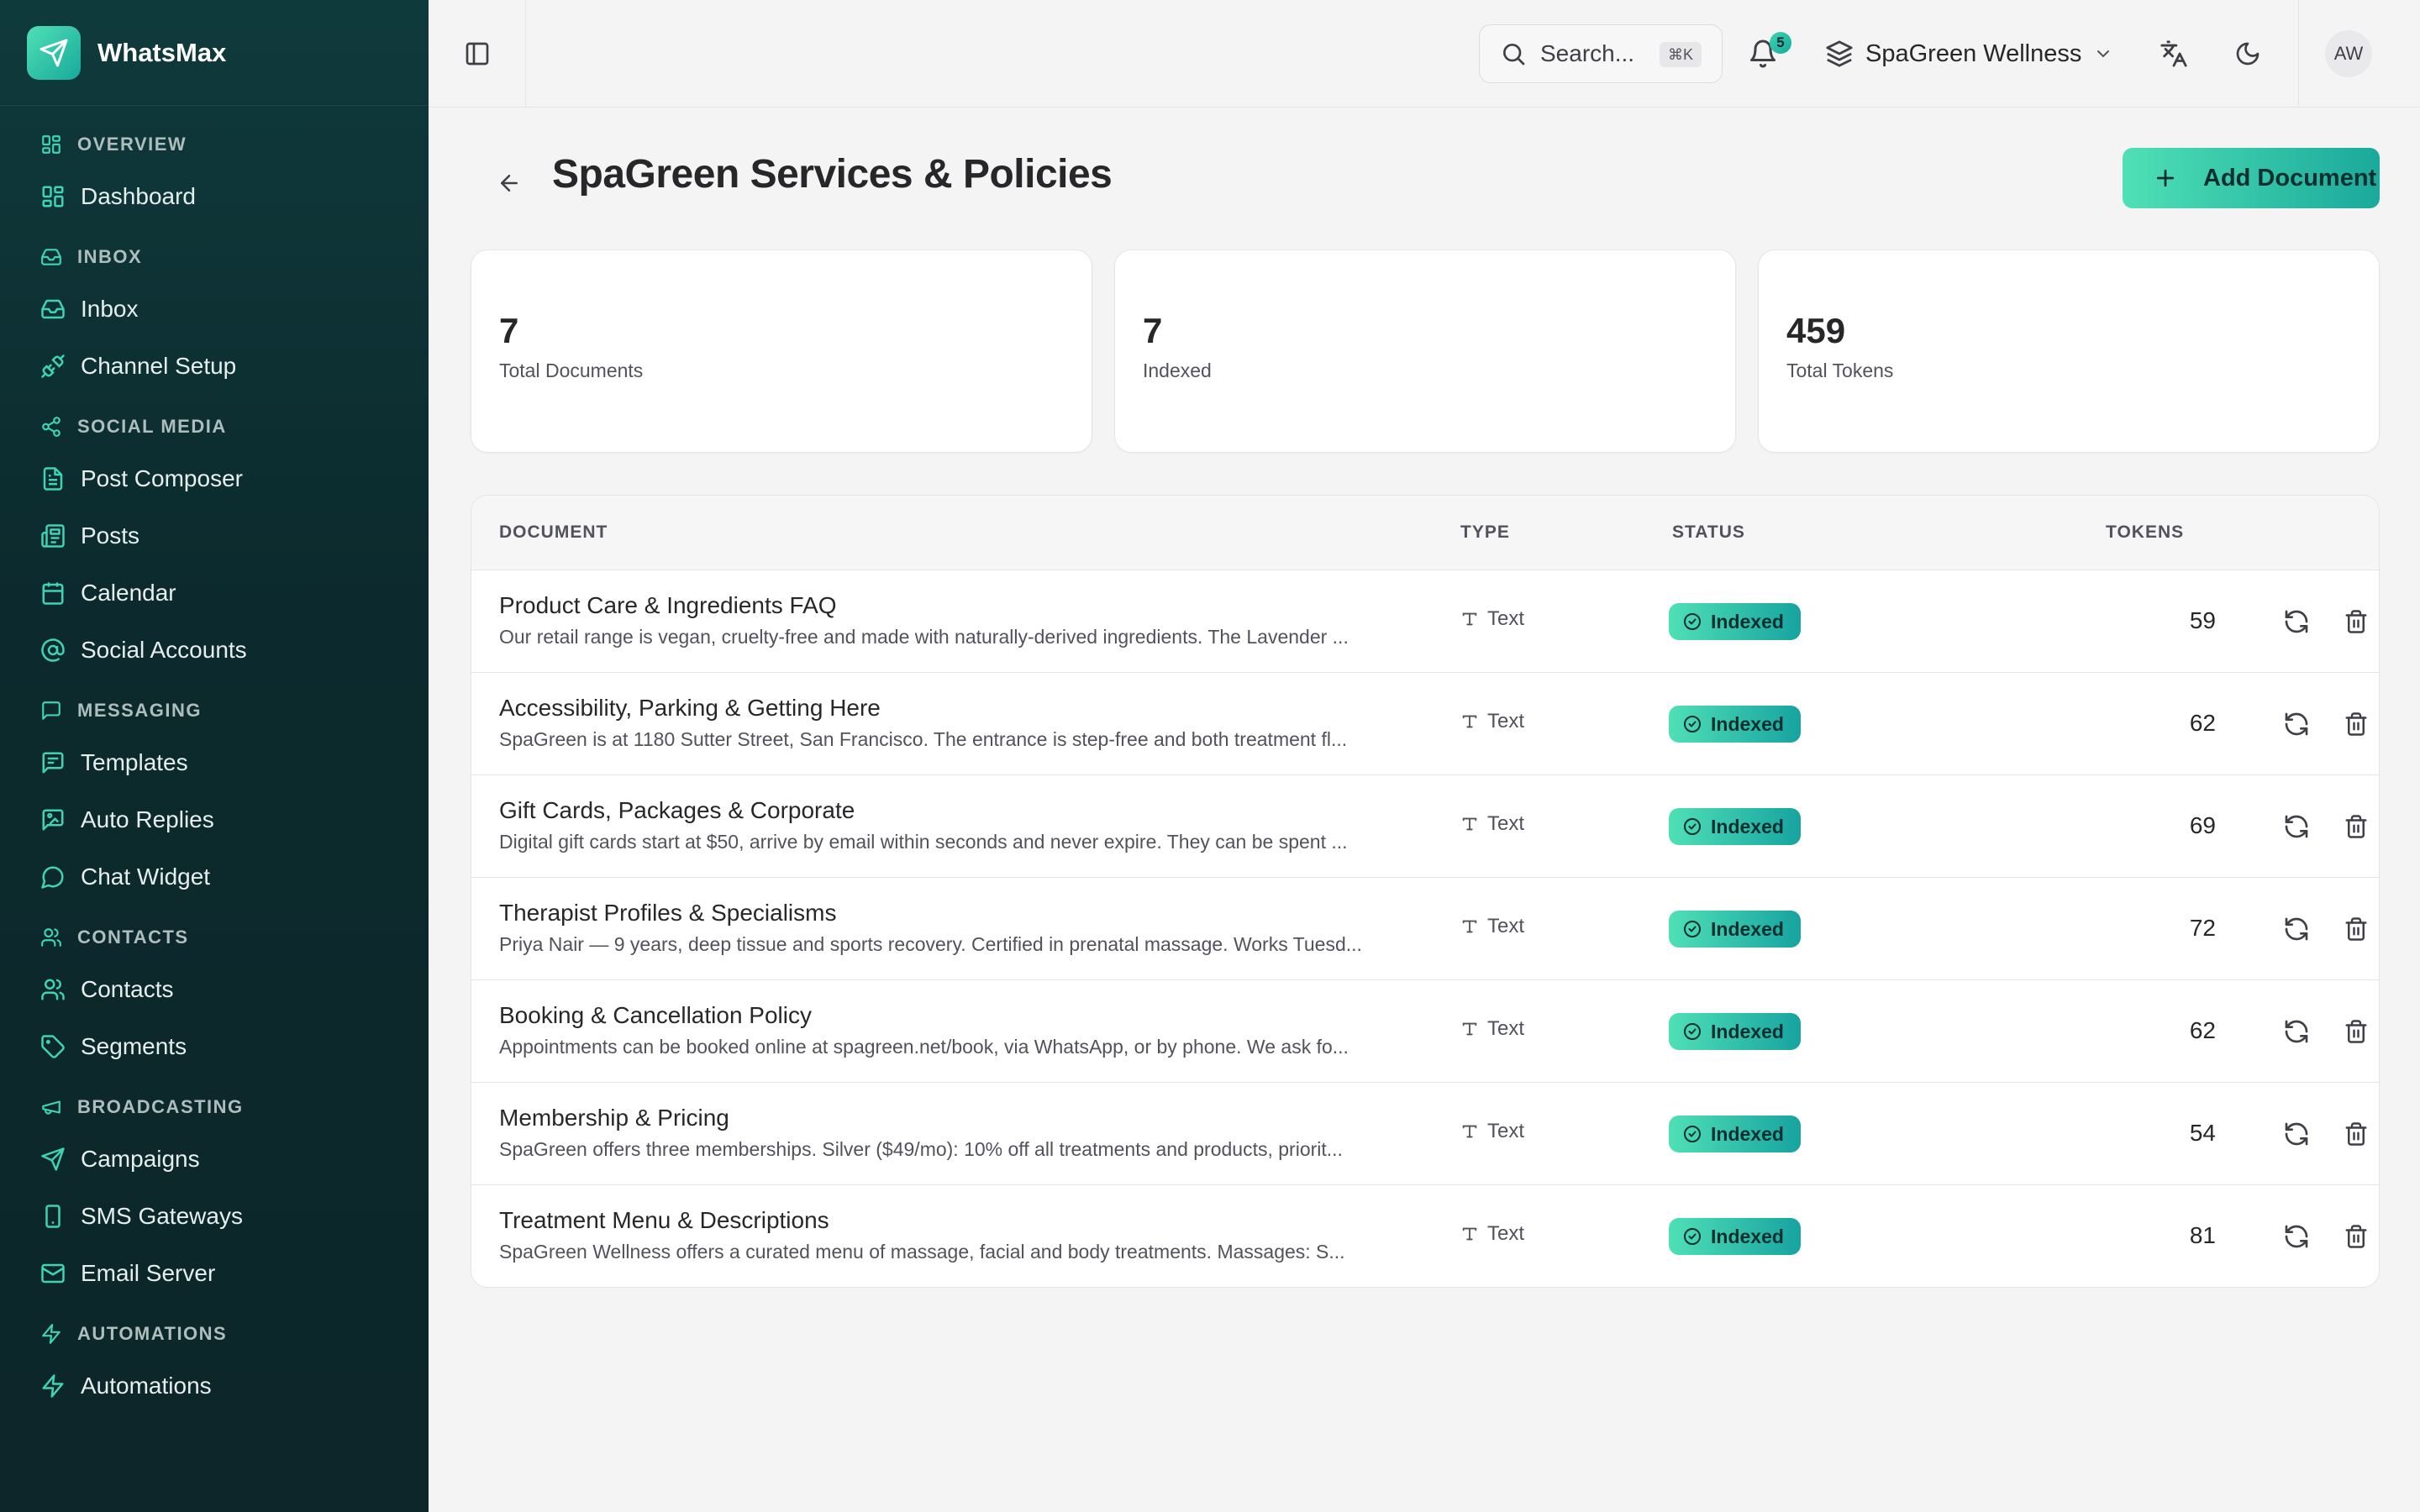  I want to click on sidebar-item-calendar: Calendar, so click(214, 593).